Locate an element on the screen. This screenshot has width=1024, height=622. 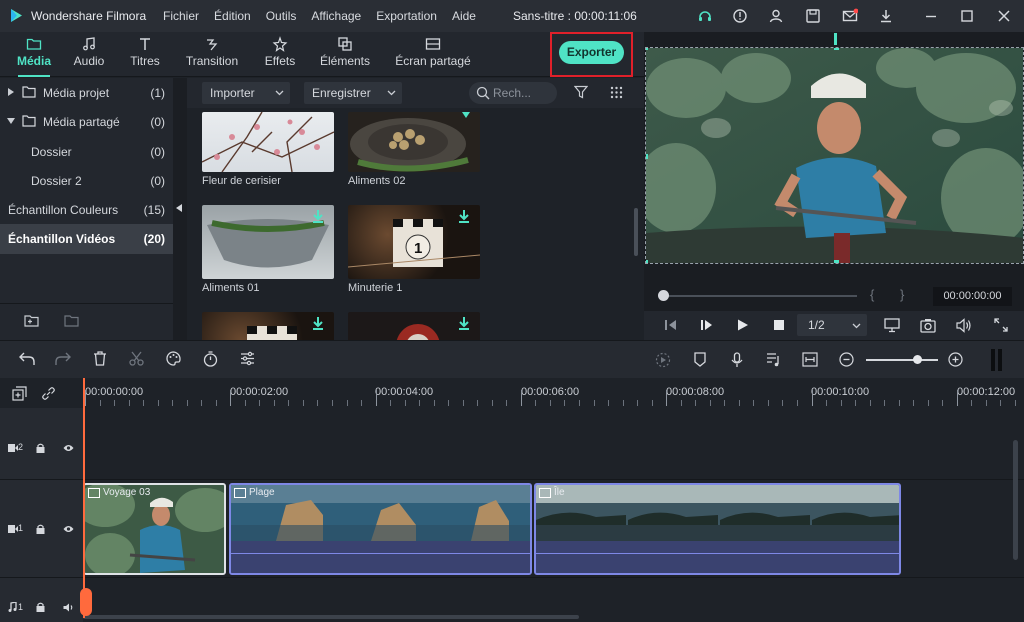
filter-icon is located at coordinates (581, 92).